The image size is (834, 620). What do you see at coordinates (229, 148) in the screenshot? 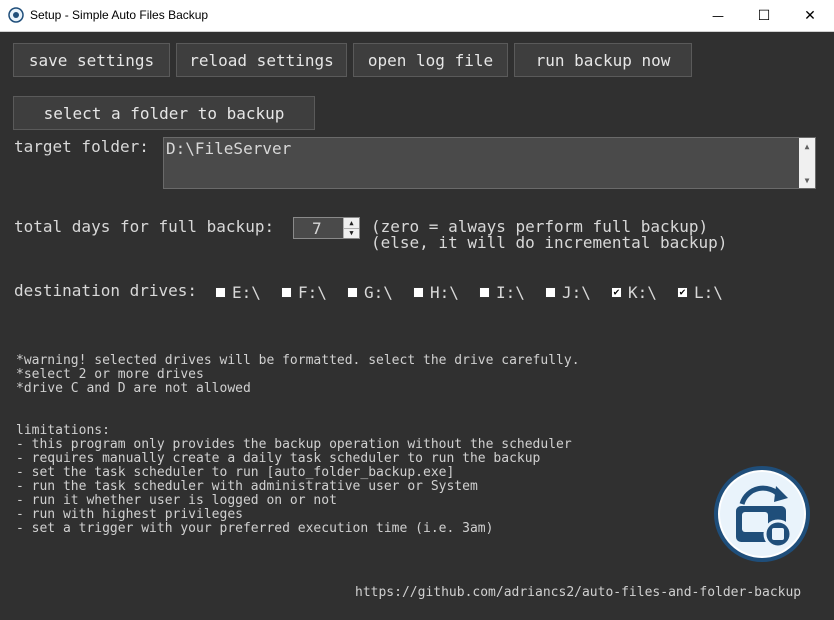
I see `target-folder-value: D:\FileServer` at bounding box center [229, 148].